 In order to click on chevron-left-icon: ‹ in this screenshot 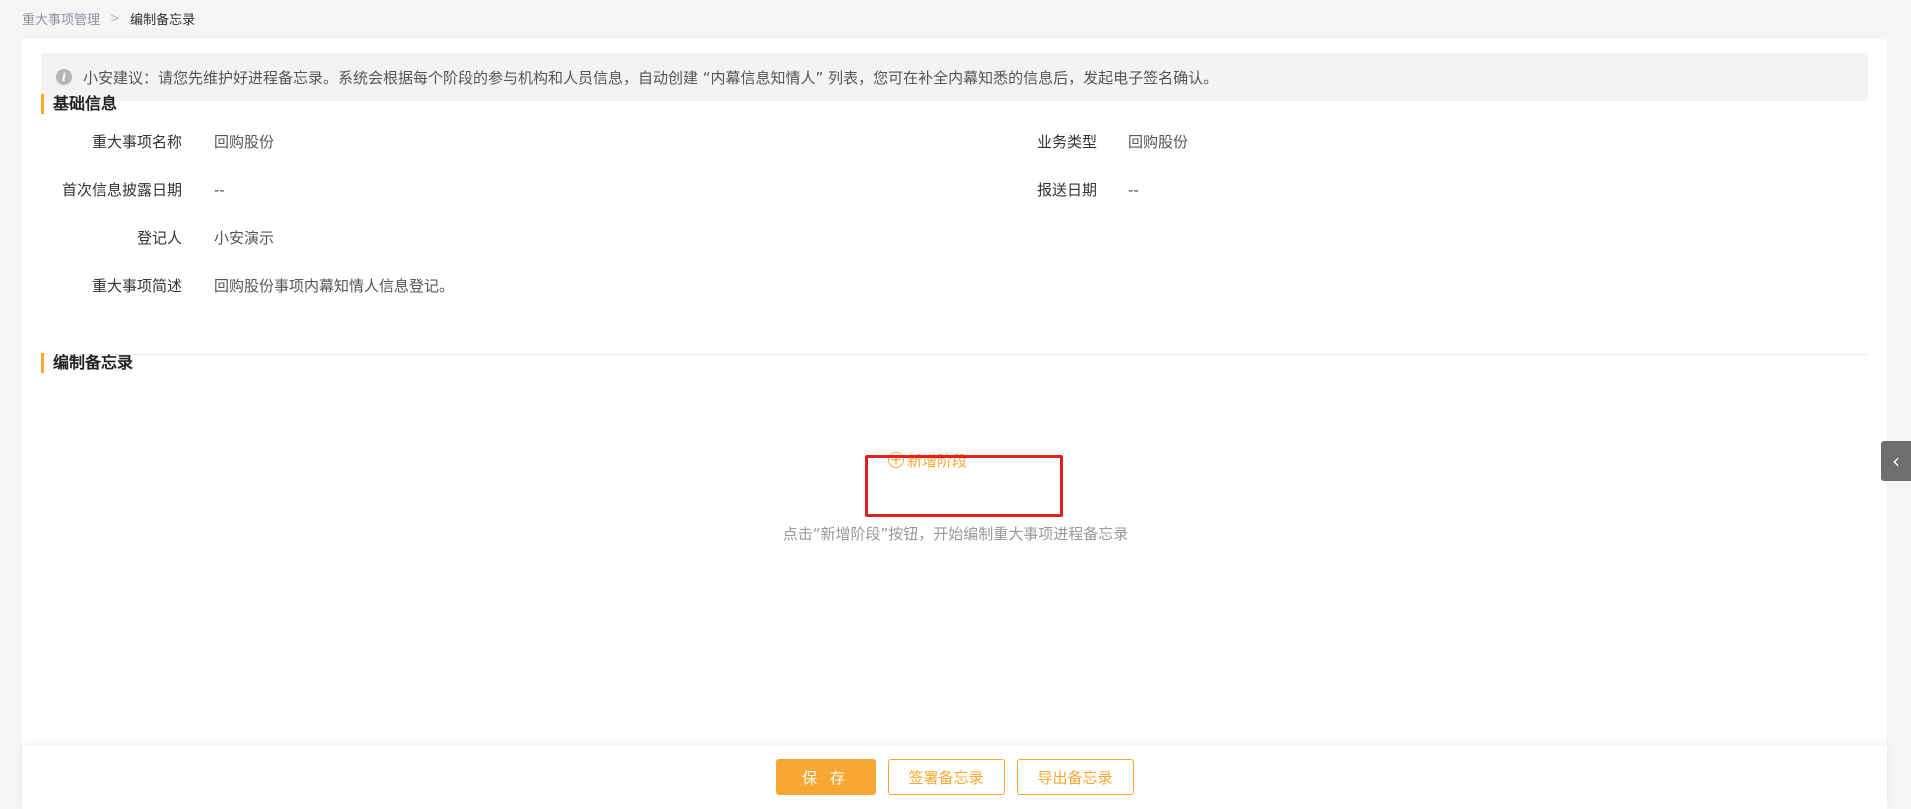, I will do `click(1896, 461)`.